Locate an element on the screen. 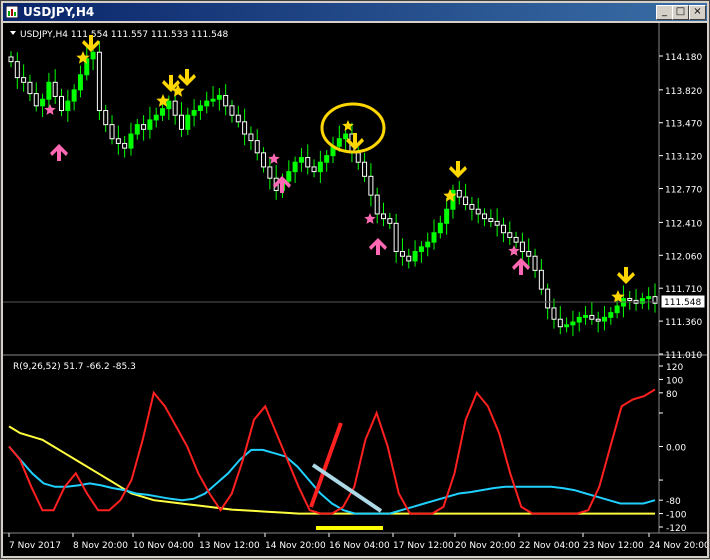  indicator-tick-label: 0.00 is located at coordinates (676, 449).